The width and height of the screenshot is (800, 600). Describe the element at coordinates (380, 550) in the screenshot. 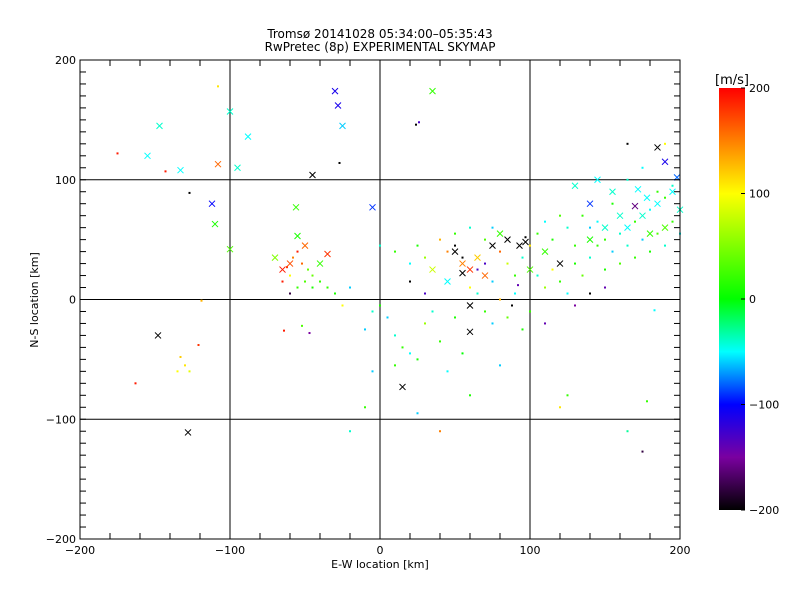

I see `x-tick-label: 0` at that location.